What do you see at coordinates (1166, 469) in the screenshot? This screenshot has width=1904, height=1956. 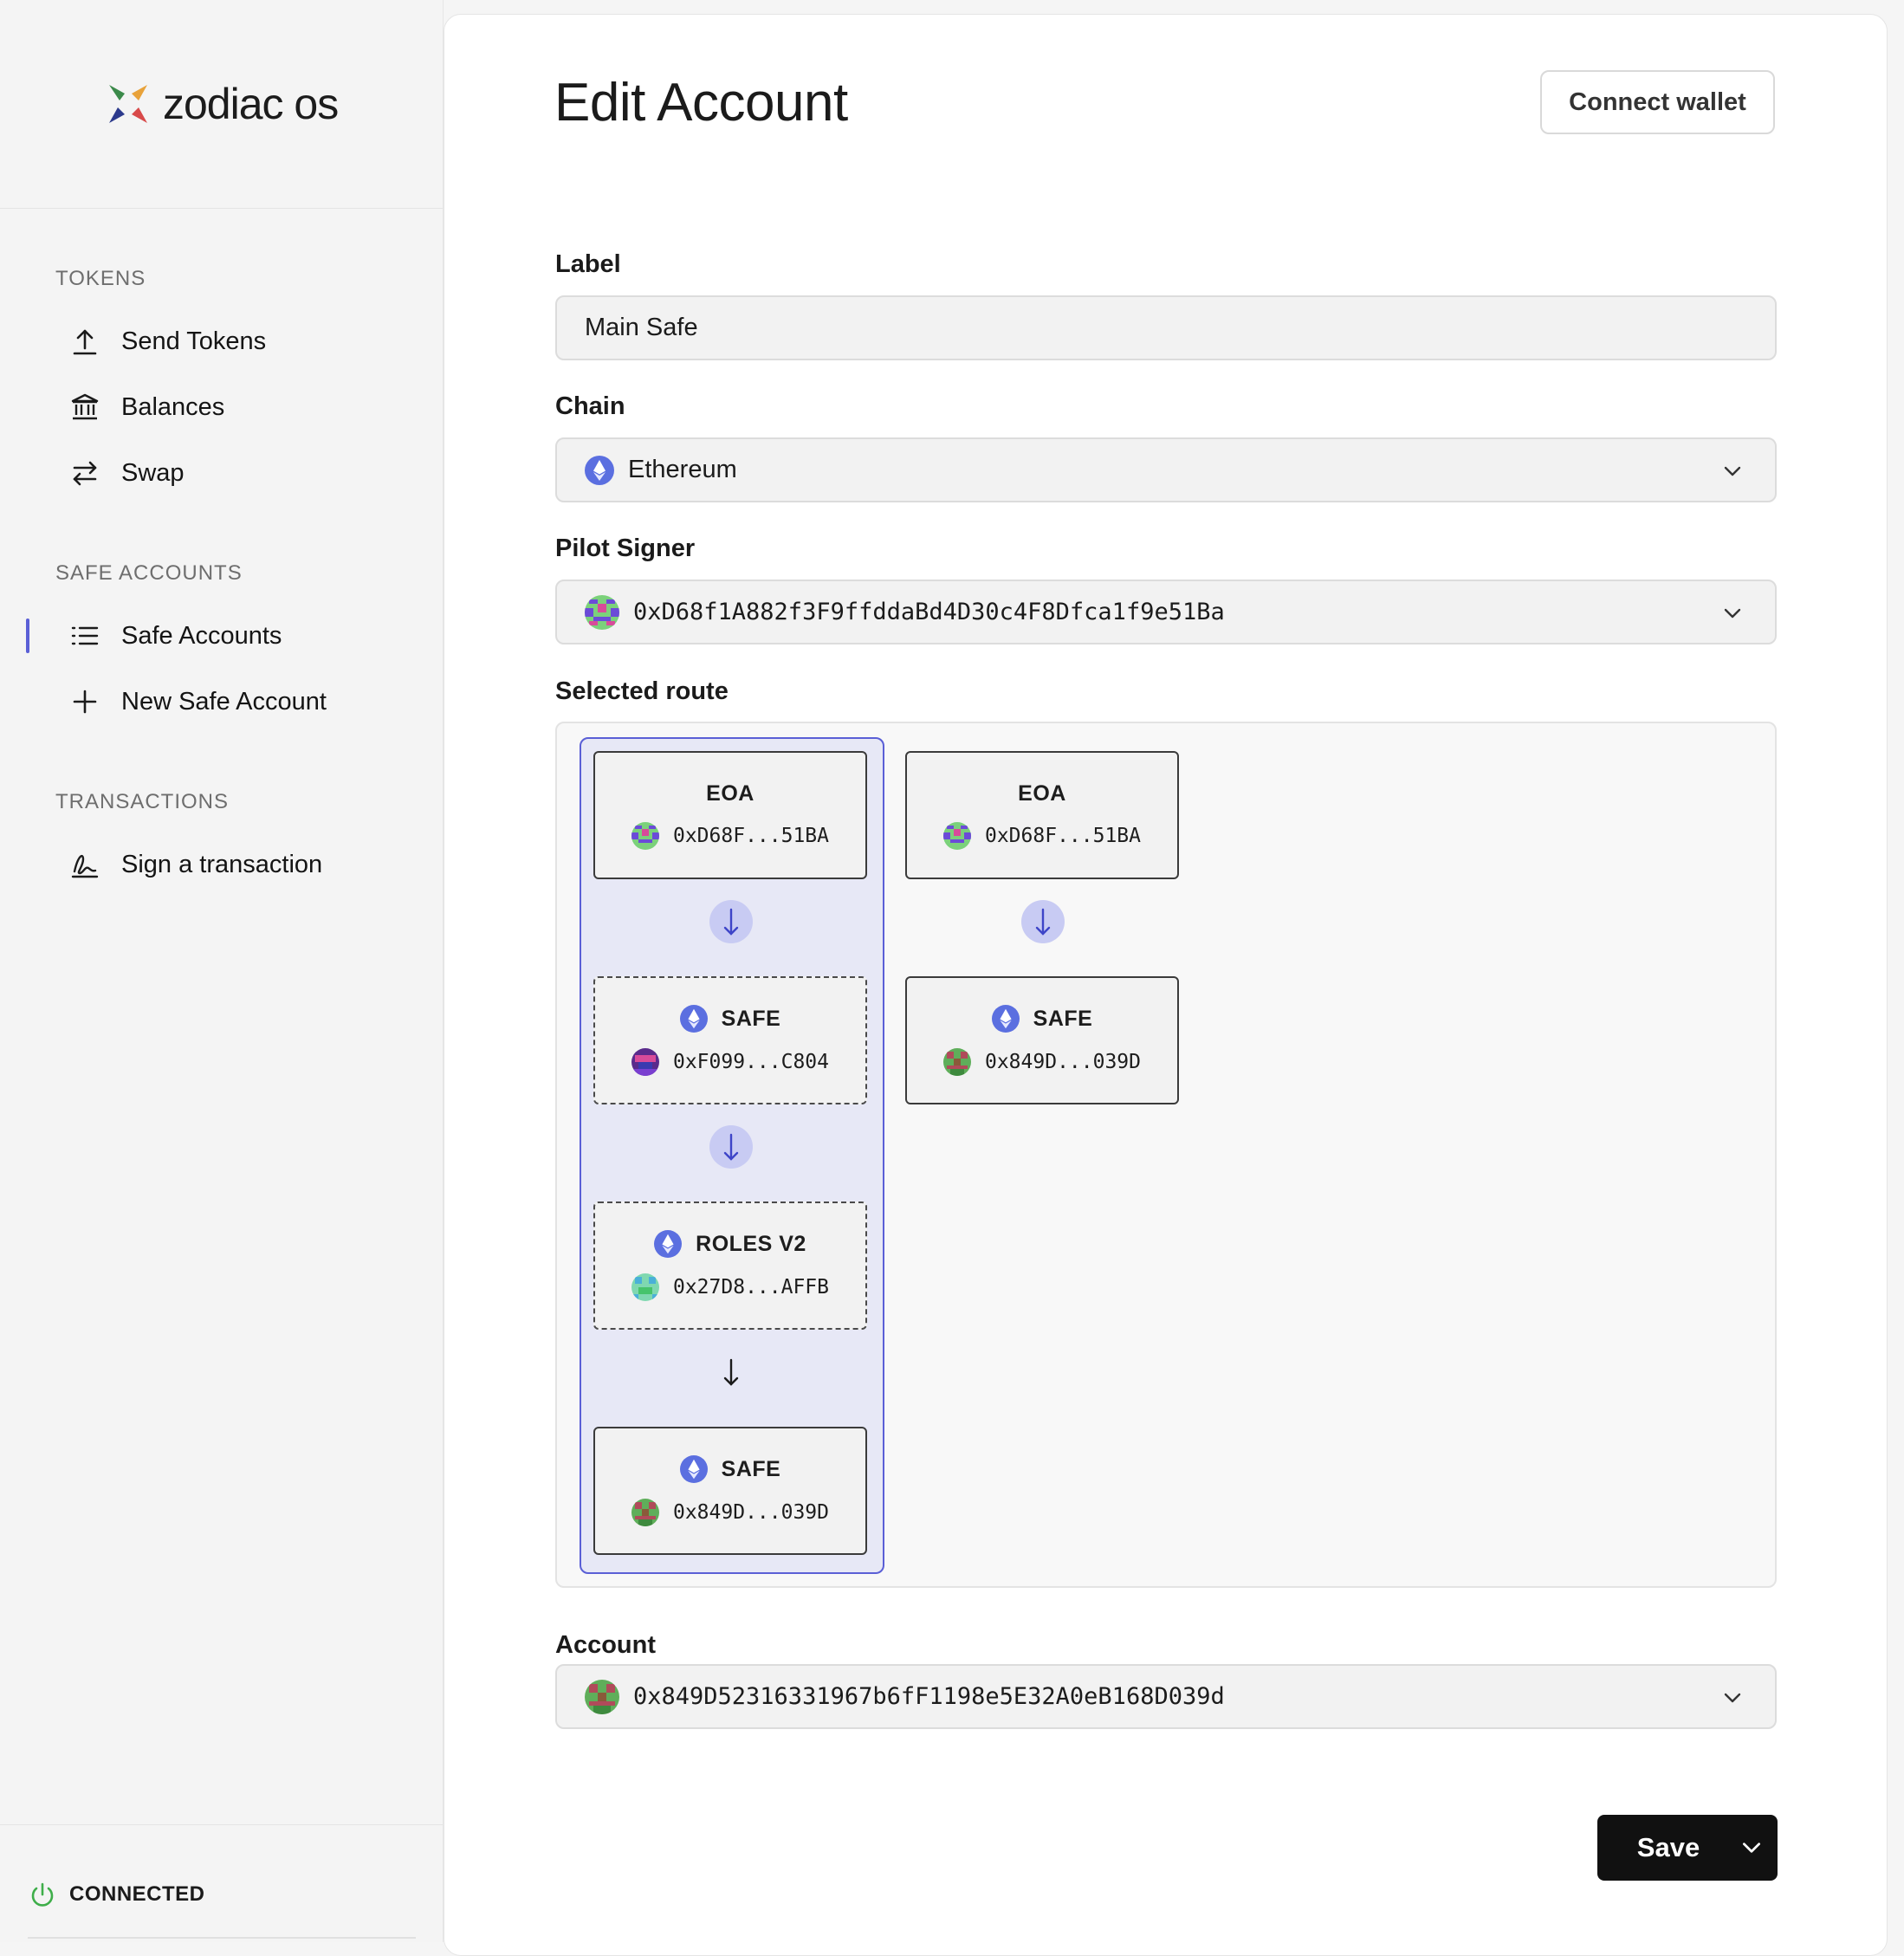 I see `chain-select: Ethereum` at bounding box center [1166, 469].